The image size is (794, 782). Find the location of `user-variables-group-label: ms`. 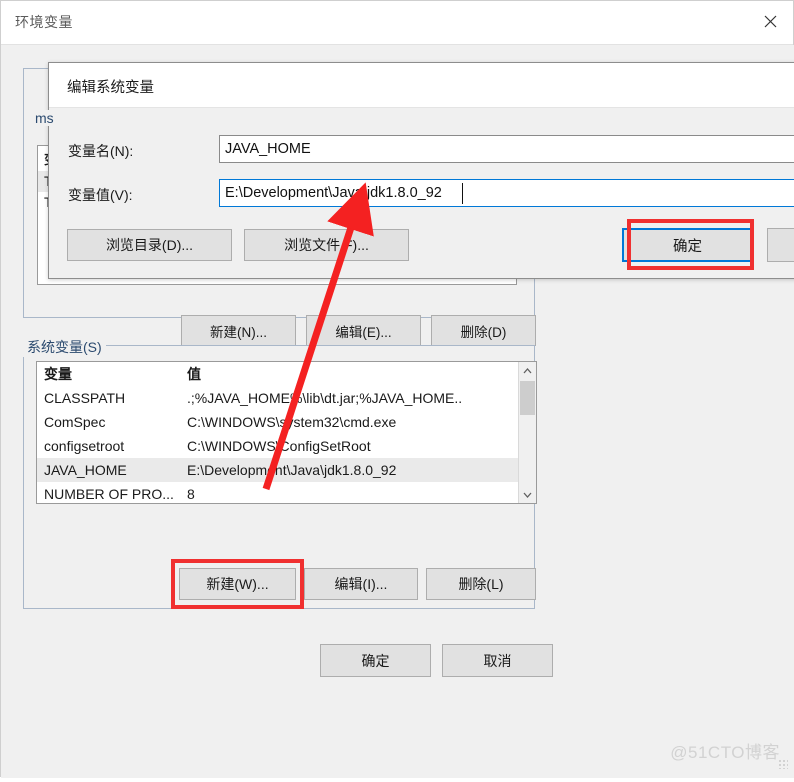

user-variables-group-label: ms is located at coordinates (44, 118).